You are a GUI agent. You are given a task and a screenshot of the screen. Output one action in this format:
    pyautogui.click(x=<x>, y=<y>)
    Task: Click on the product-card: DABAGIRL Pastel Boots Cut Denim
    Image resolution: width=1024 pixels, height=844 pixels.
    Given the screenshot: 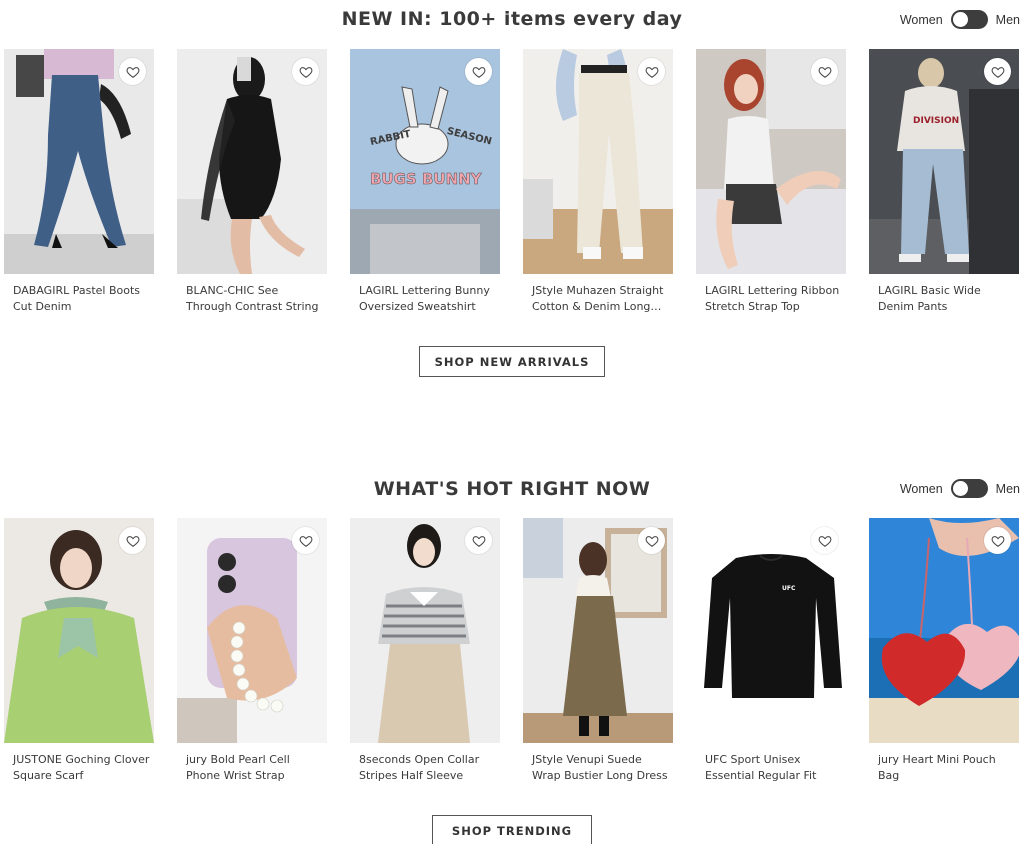 What is the action you would take?
    pyautogui.click(x=79, y=182)
    